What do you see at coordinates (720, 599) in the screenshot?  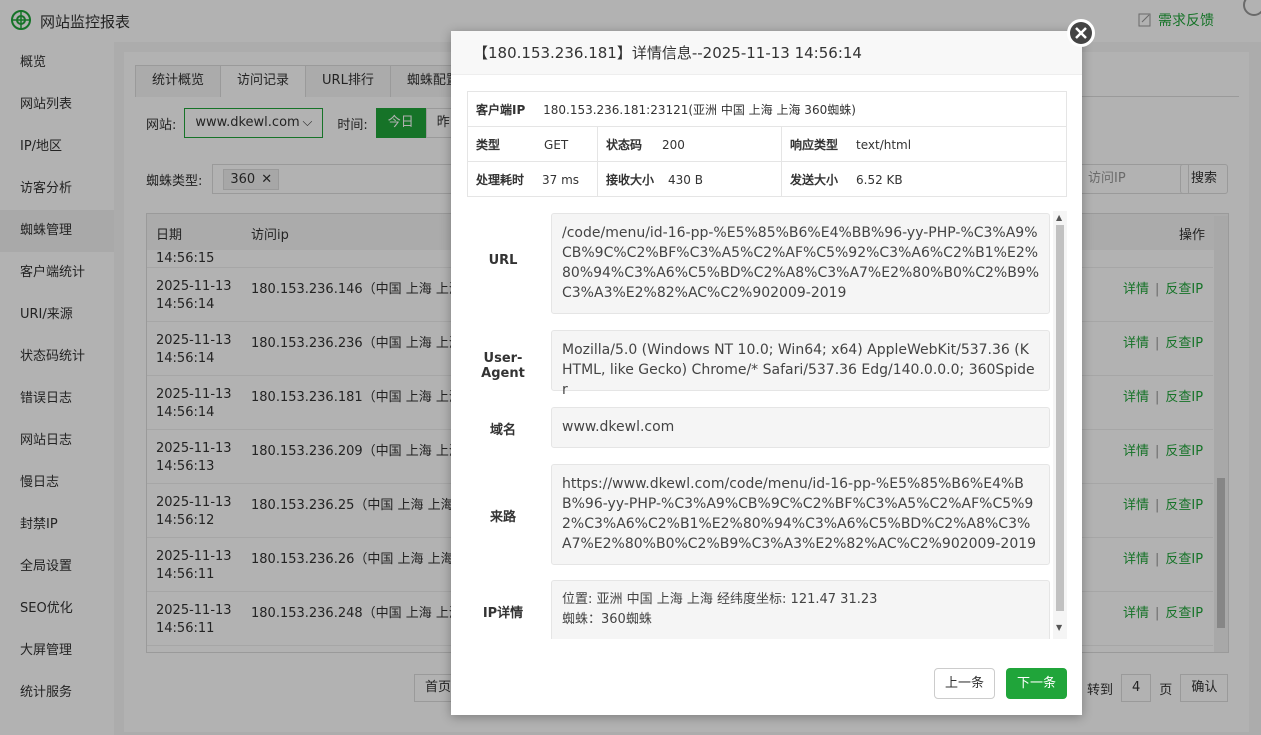 I see `ipinfo-line1: 位置: 亚洲 中国 上海 上海 经纬度坐标: 121.47 31.23` at bounding box center [720, 599].